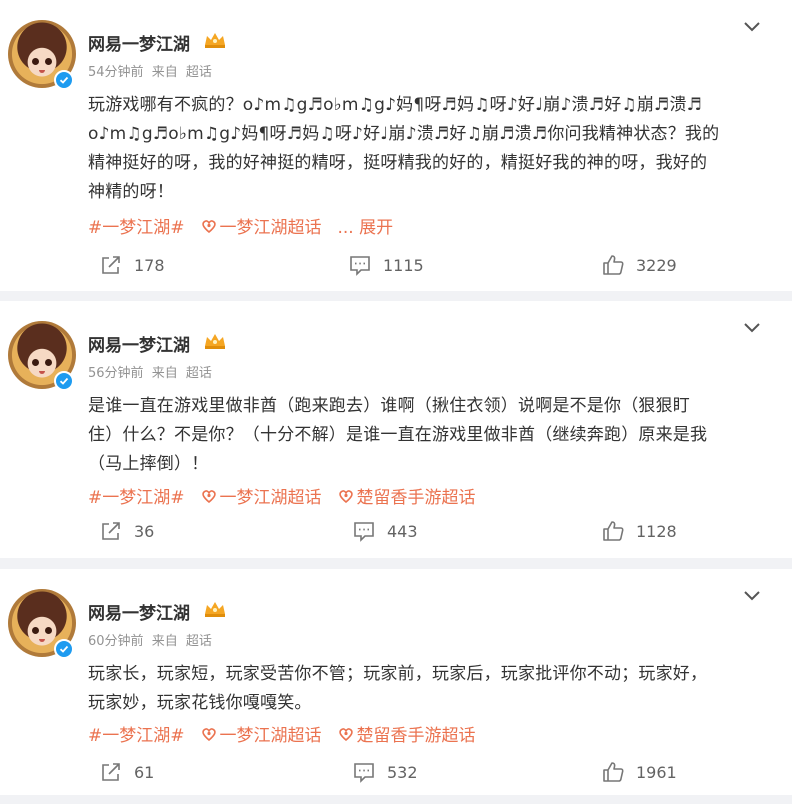 The width and height of the screenshot is (792, 804). What do you see at coordinates (149, 265) in the screenshot?
I see `repost-count: 178` at bounding box center [149, 265].